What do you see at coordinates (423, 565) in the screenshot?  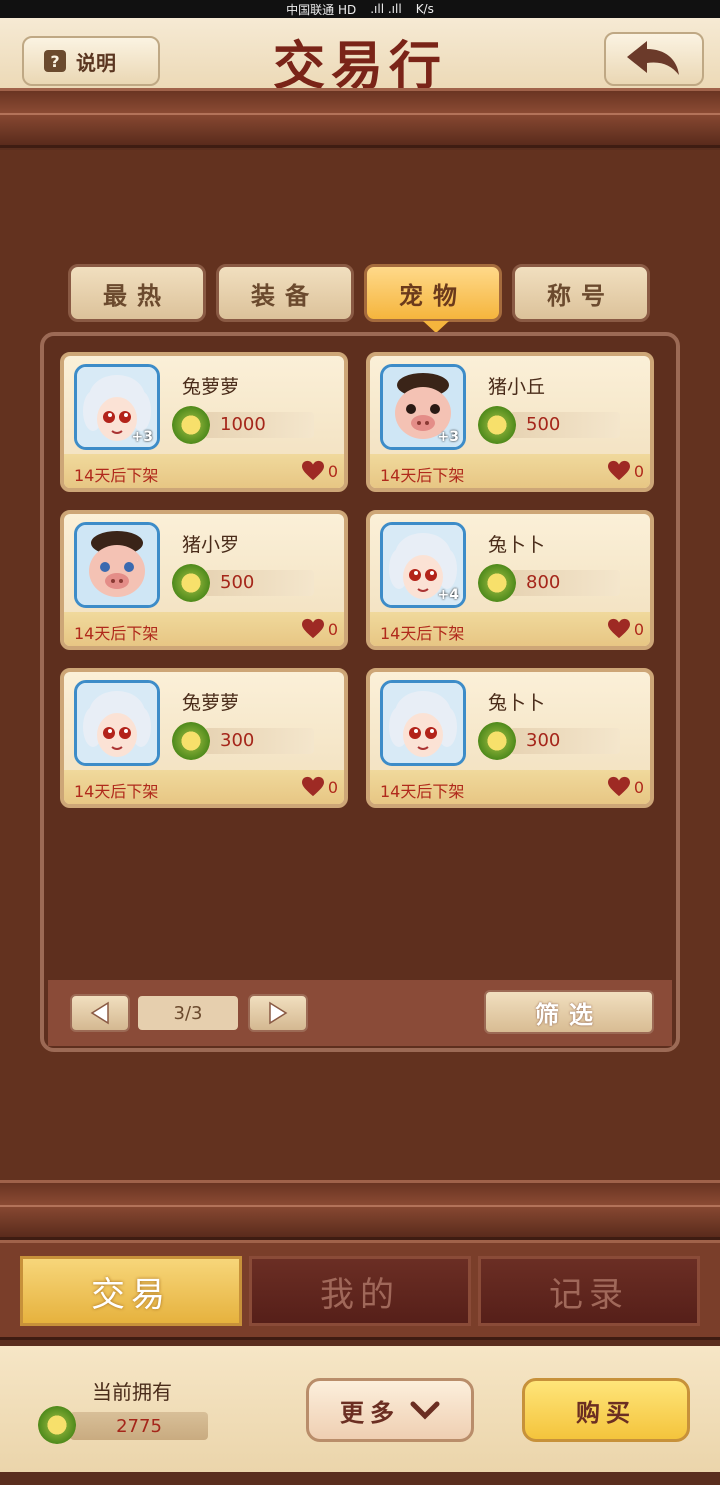 I see `pet-avatar: +4` at bounding box center [423, 565].